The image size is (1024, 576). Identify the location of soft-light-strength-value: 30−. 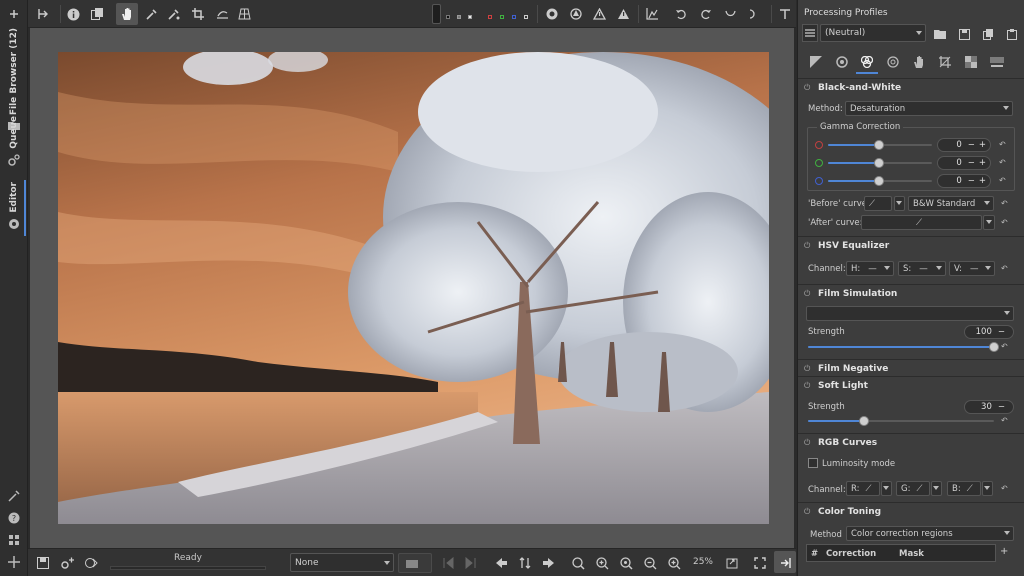
(989, 407).